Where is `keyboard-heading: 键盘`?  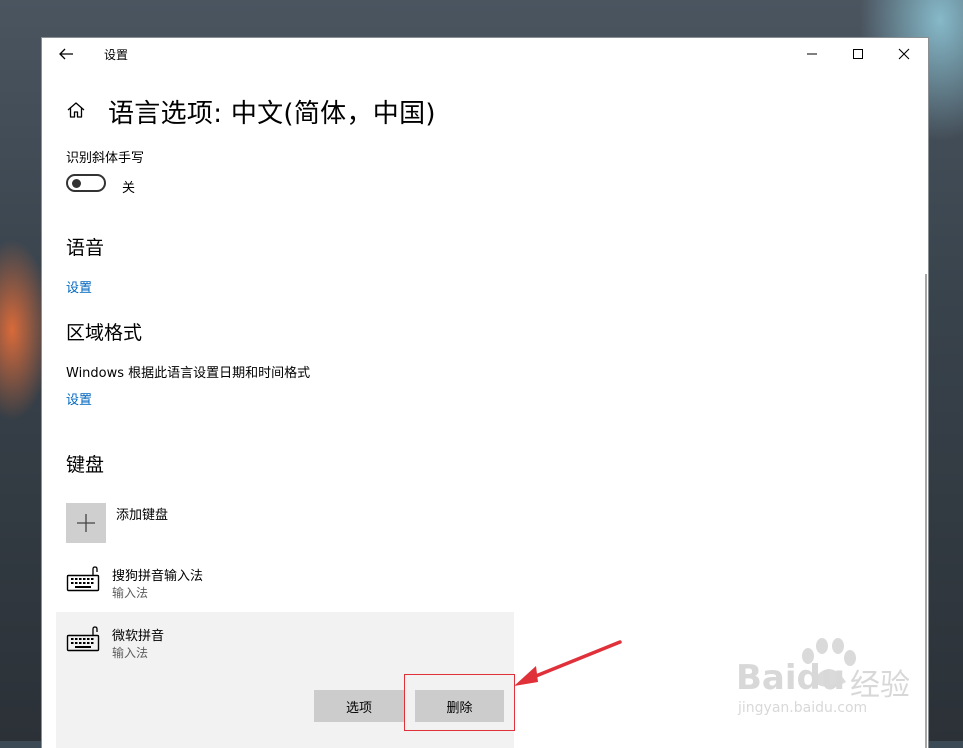 keyboard-heading: 键盘 is located at coordinates (85, 465).